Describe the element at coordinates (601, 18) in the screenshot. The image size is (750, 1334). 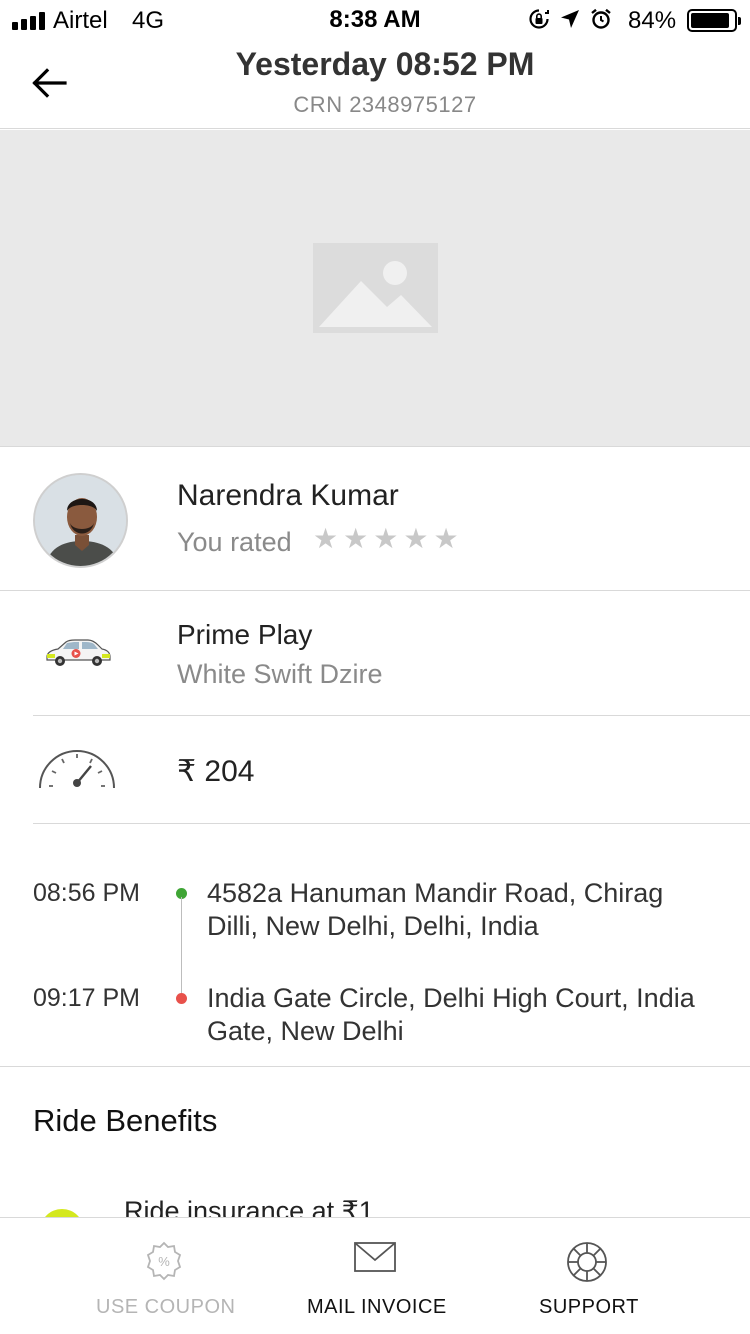
I see `alarm-icon` at that location.